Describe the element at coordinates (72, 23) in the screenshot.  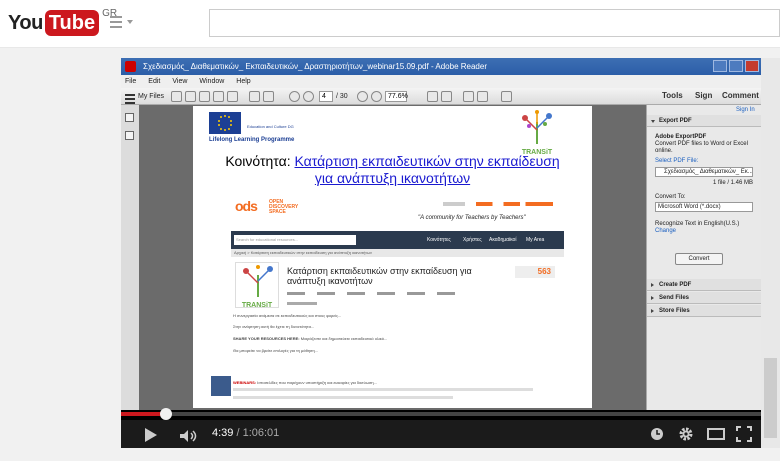
I see `logo-tube: Tube` at that location.